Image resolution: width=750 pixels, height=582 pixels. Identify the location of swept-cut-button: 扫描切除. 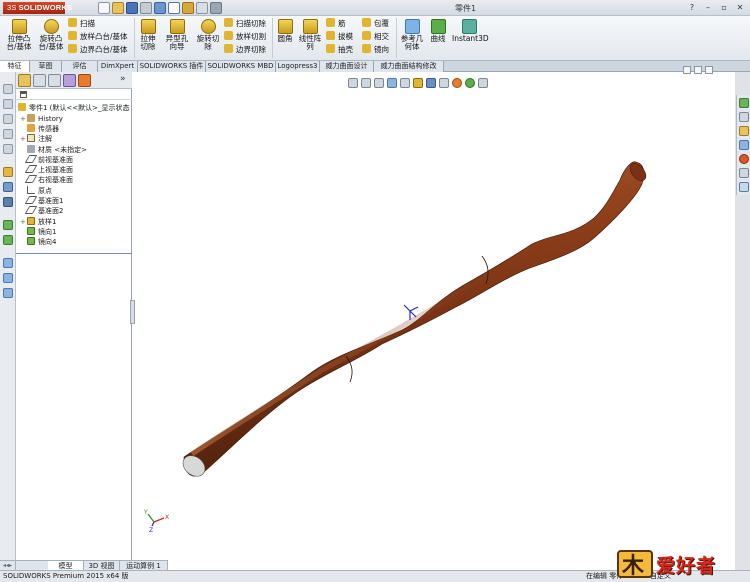
(245, 23).